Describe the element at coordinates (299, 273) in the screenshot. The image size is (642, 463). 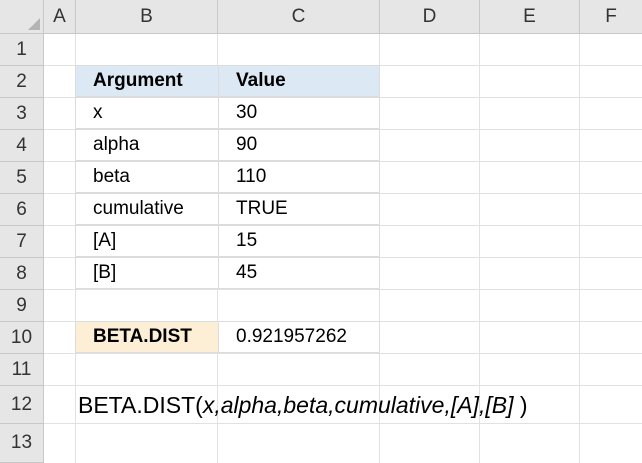
I see `value-cell-b: 45` at that location.